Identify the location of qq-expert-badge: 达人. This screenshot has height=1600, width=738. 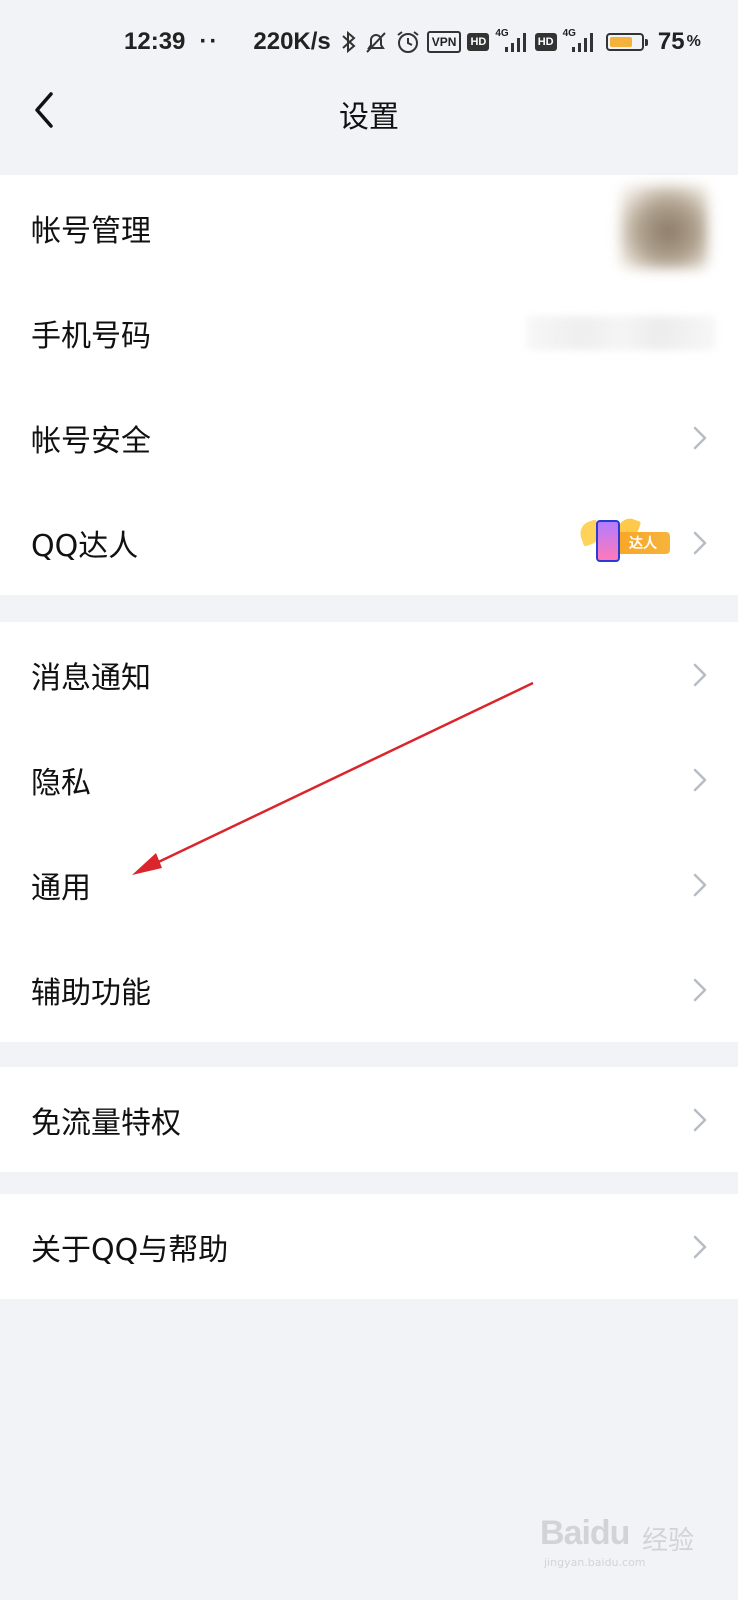
(624, 539).